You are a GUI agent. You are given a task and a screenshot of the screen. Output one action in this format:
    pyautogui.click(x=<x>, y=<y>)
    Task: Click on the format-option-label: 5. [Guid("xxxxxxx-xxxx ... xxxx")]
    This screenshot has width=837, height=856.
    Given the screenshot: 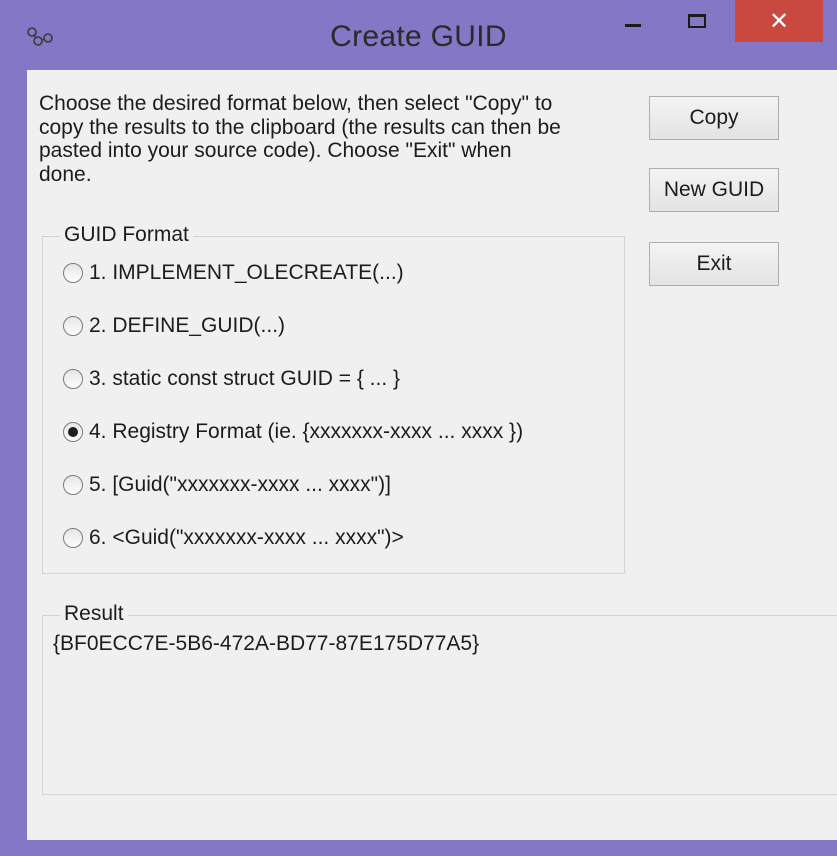 What is the action you would take?
    pyautogui.click(x=240, y=484)
    